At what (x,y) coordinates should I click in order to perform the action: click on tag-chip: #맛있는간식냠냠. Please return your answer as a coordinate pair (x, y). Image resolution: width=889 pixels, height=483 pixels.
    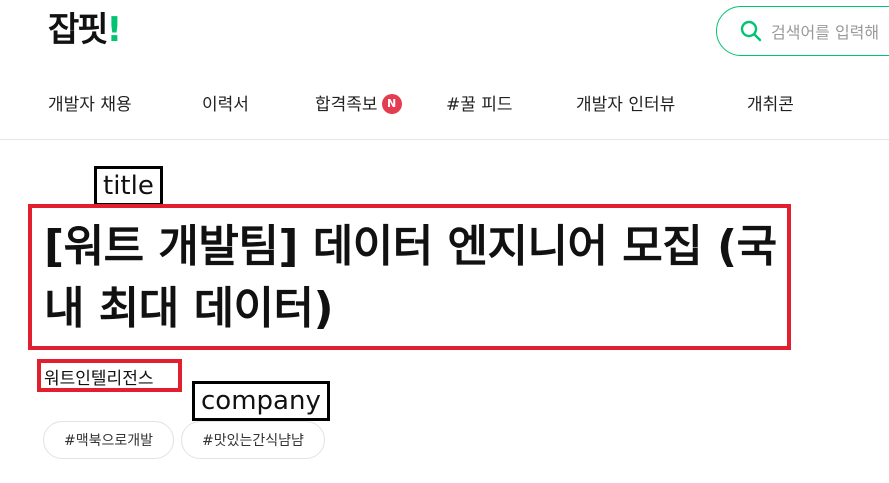
    Looking at the image, I should click on (253, 440).